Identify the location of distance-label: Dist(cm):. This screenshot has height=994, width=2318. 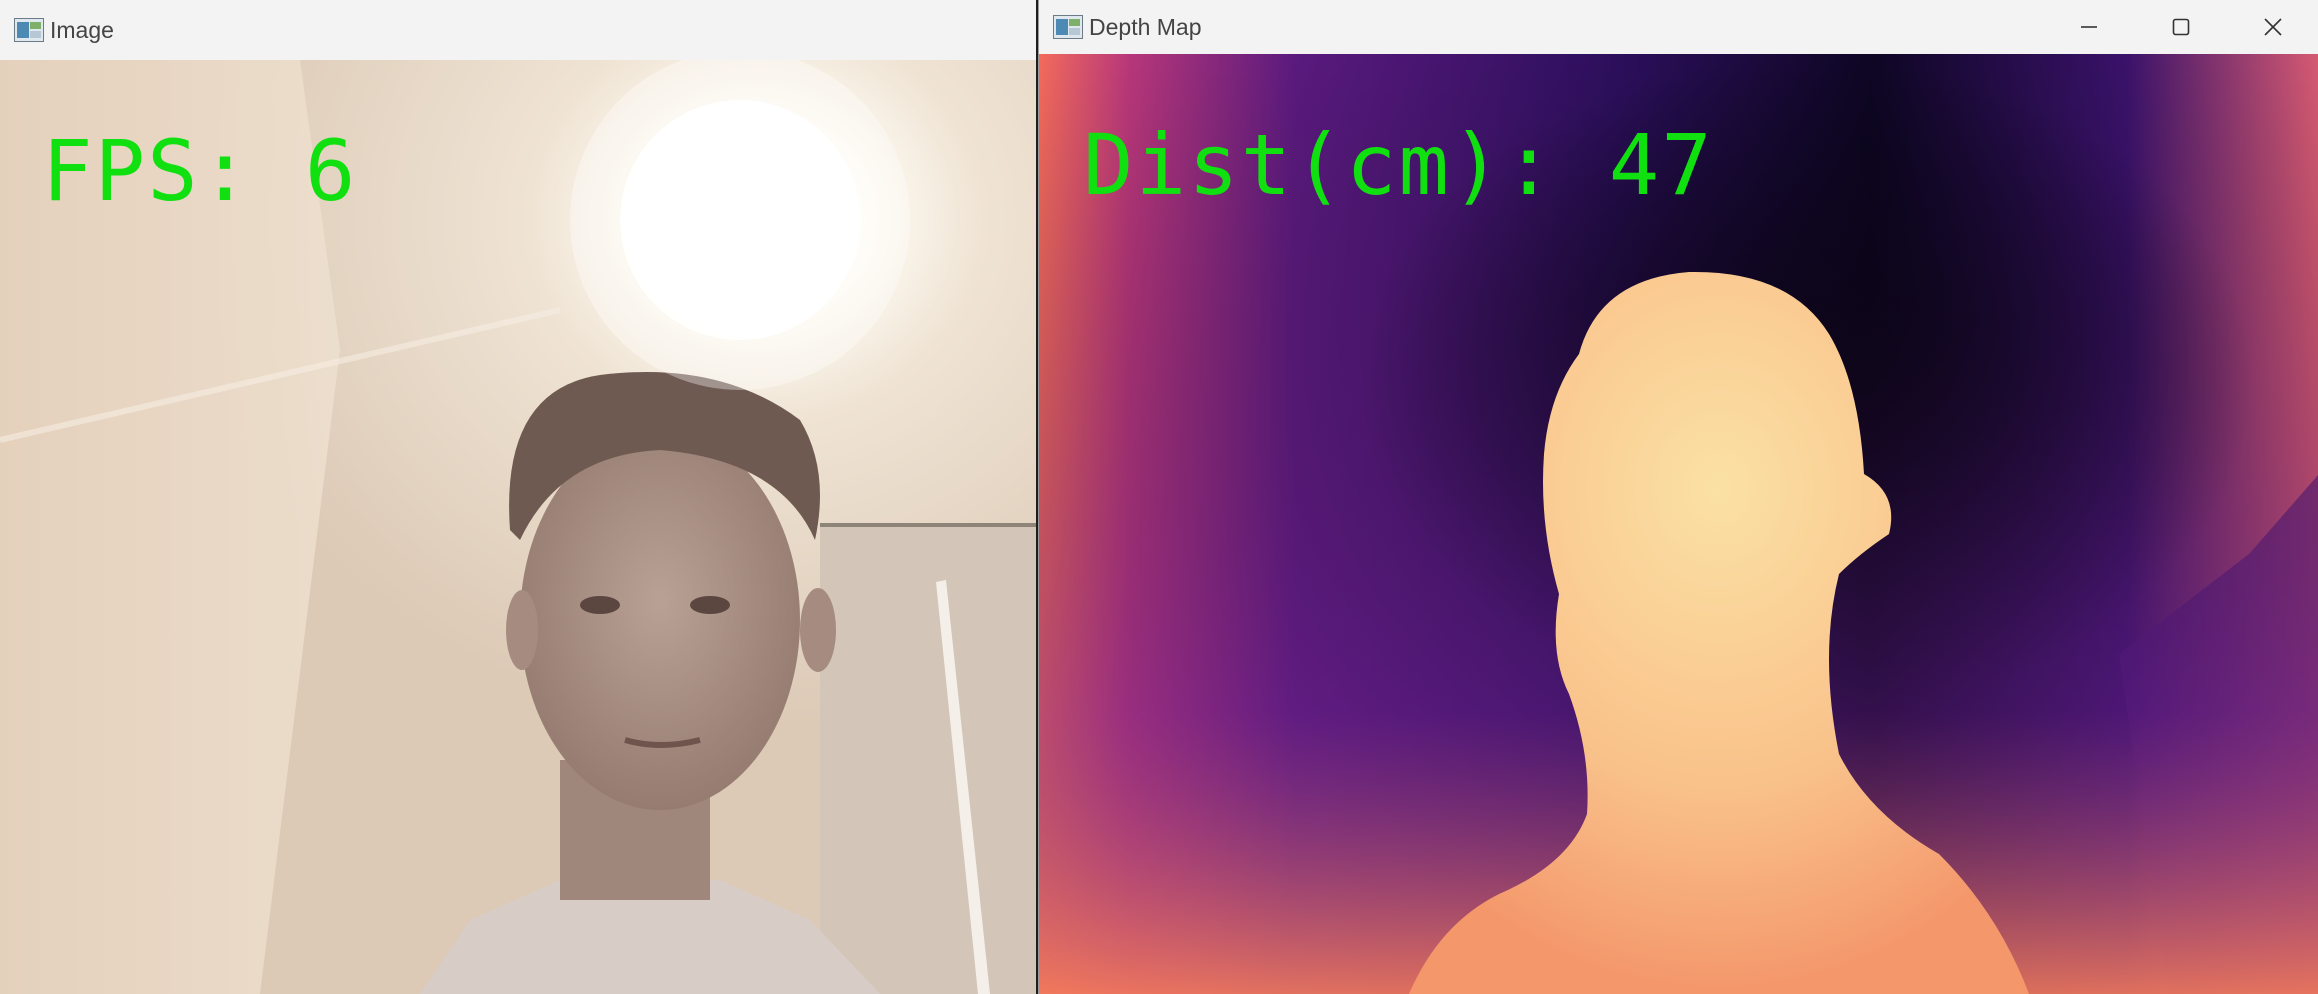
(1320, 165).